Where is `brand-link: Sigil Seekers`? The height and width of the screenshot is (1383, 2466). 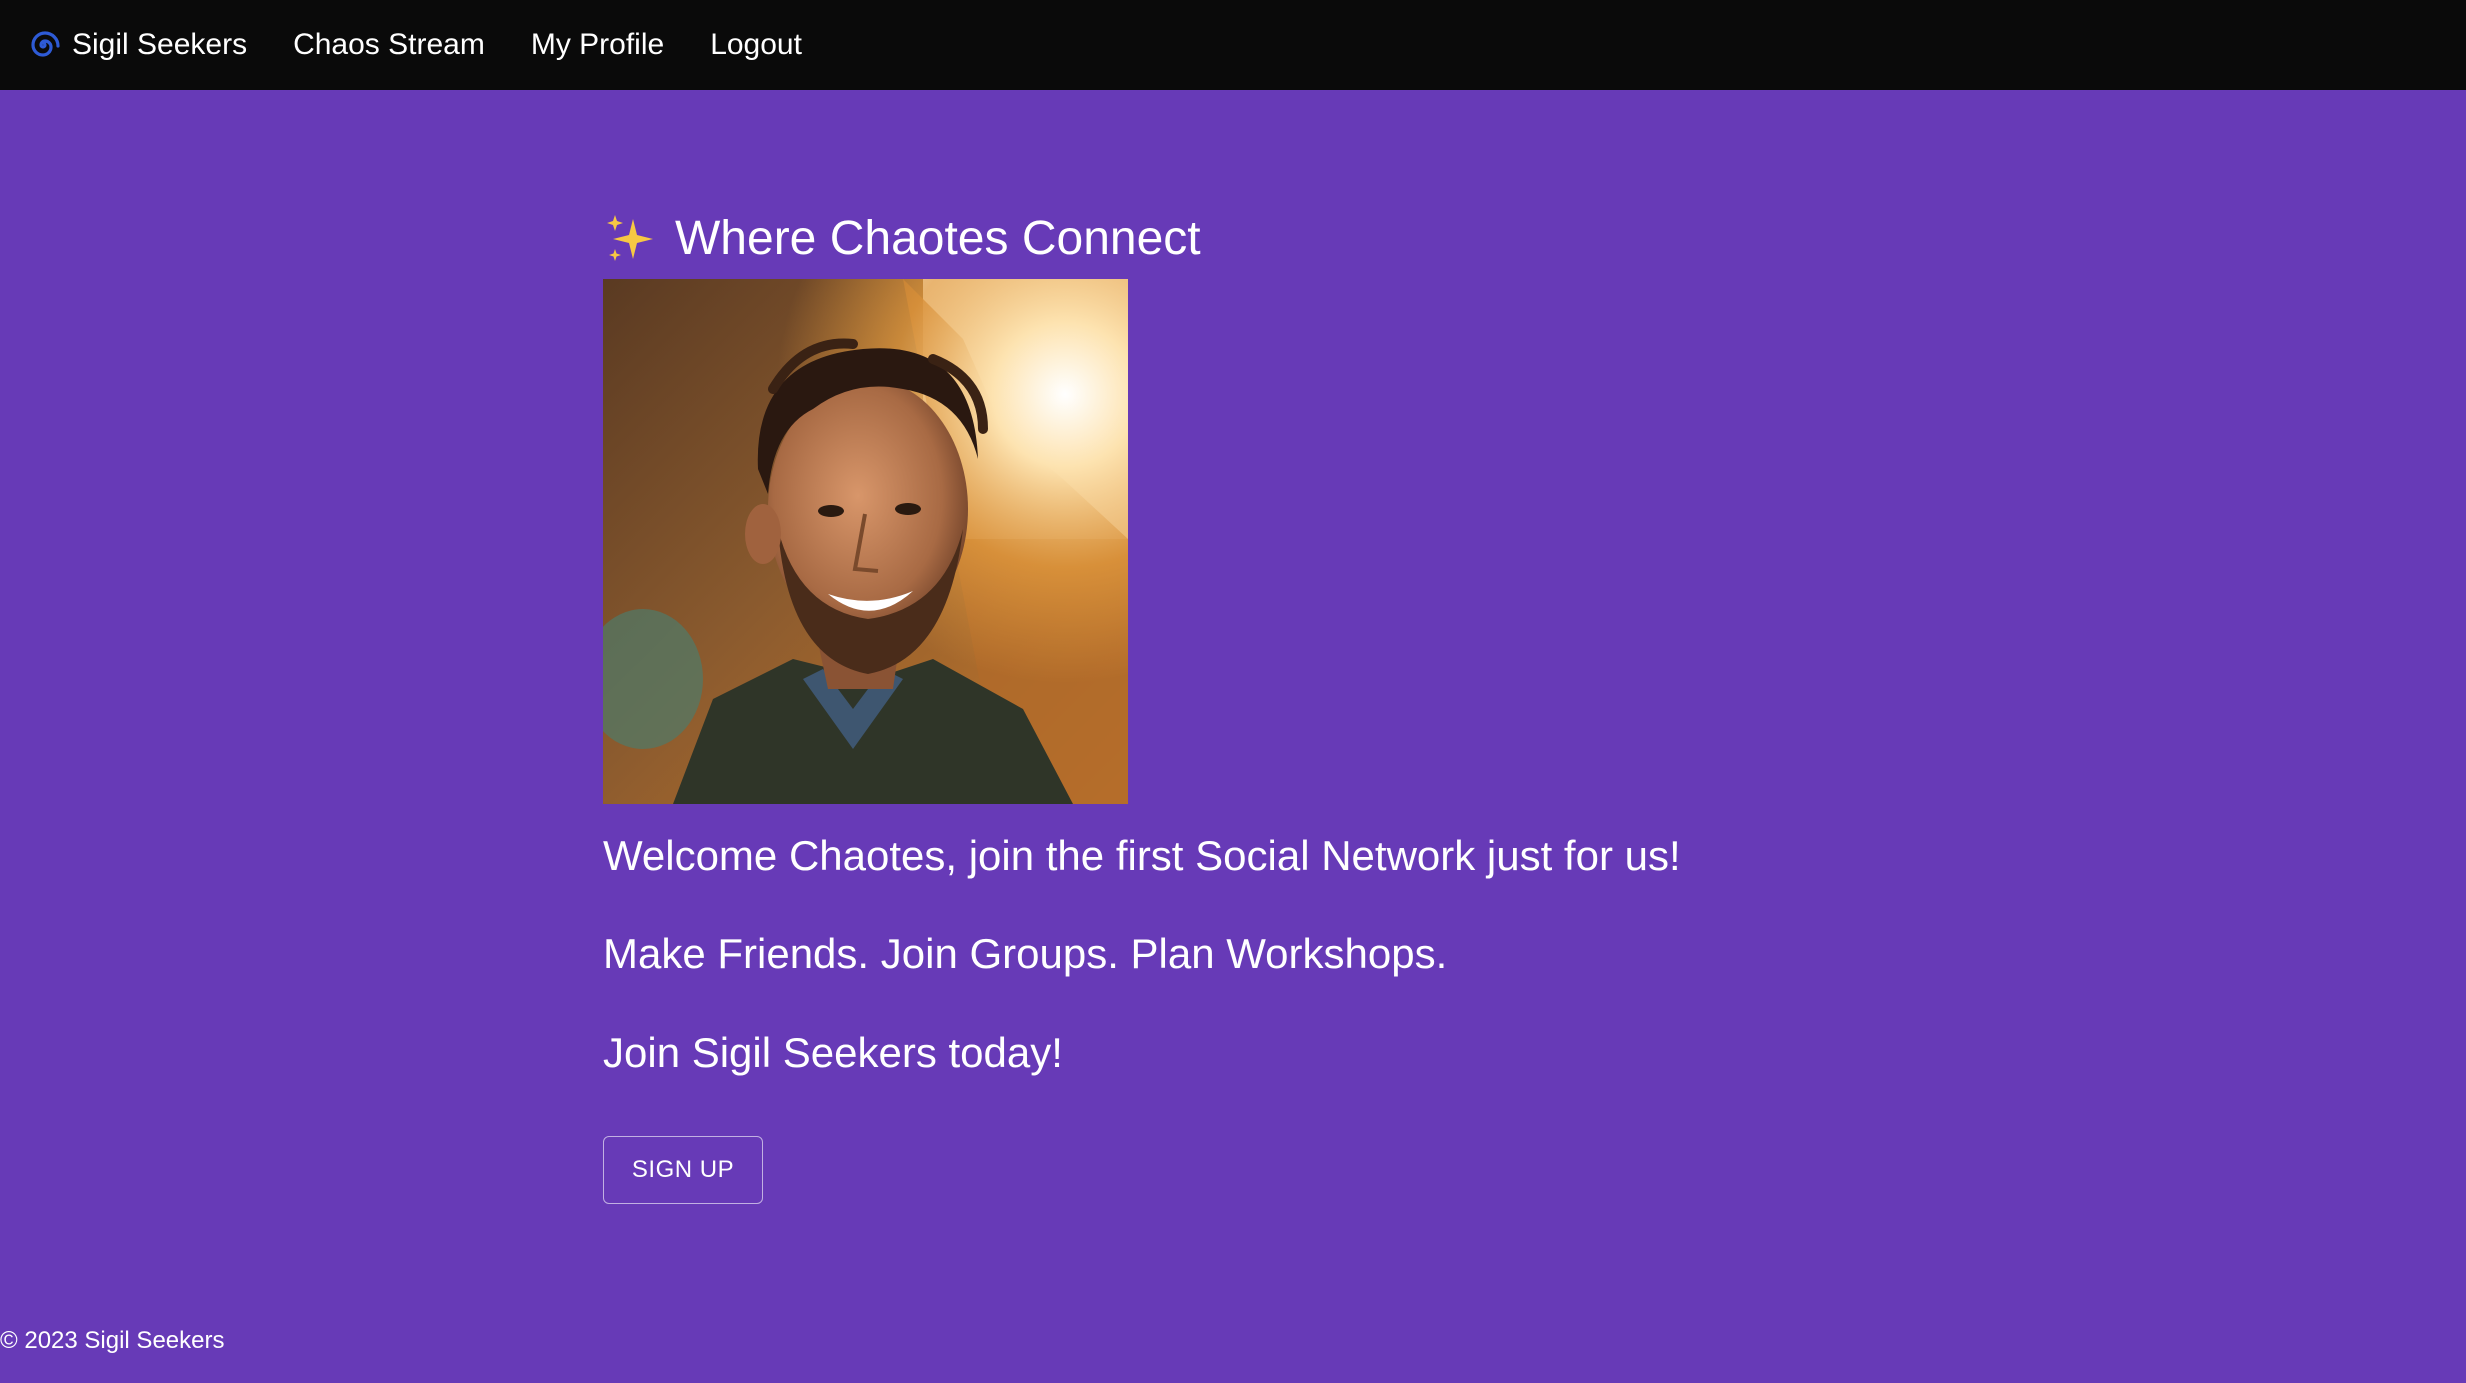
brand-link: Sigil Seekers is located at coordinates (136, 45).